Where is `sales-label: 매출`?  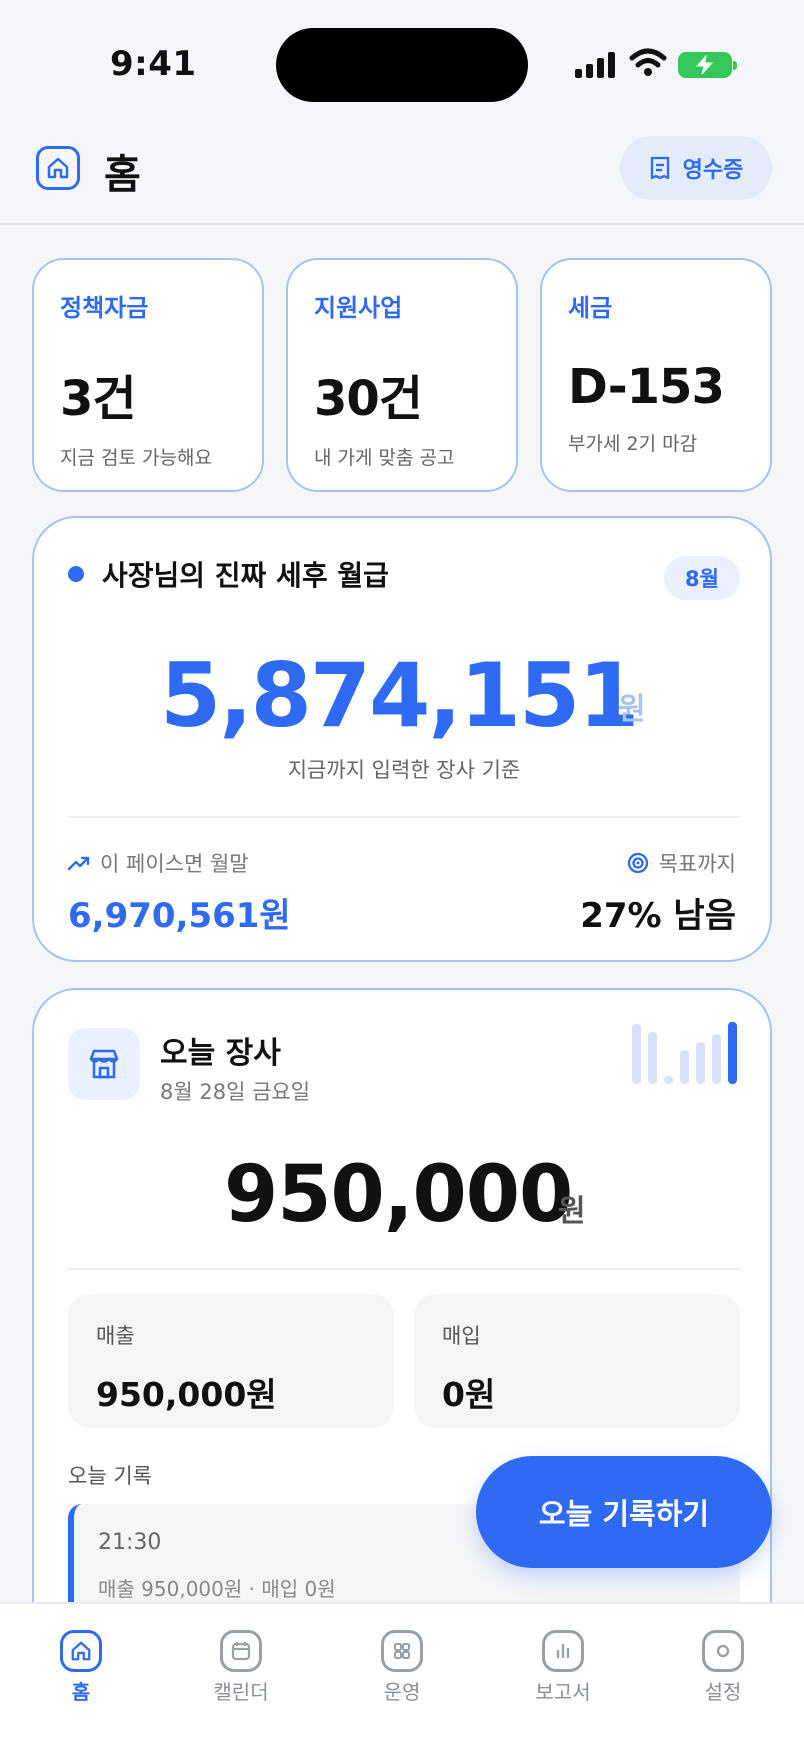
sales-label: 매출 is located at coordinates (115, 1336).